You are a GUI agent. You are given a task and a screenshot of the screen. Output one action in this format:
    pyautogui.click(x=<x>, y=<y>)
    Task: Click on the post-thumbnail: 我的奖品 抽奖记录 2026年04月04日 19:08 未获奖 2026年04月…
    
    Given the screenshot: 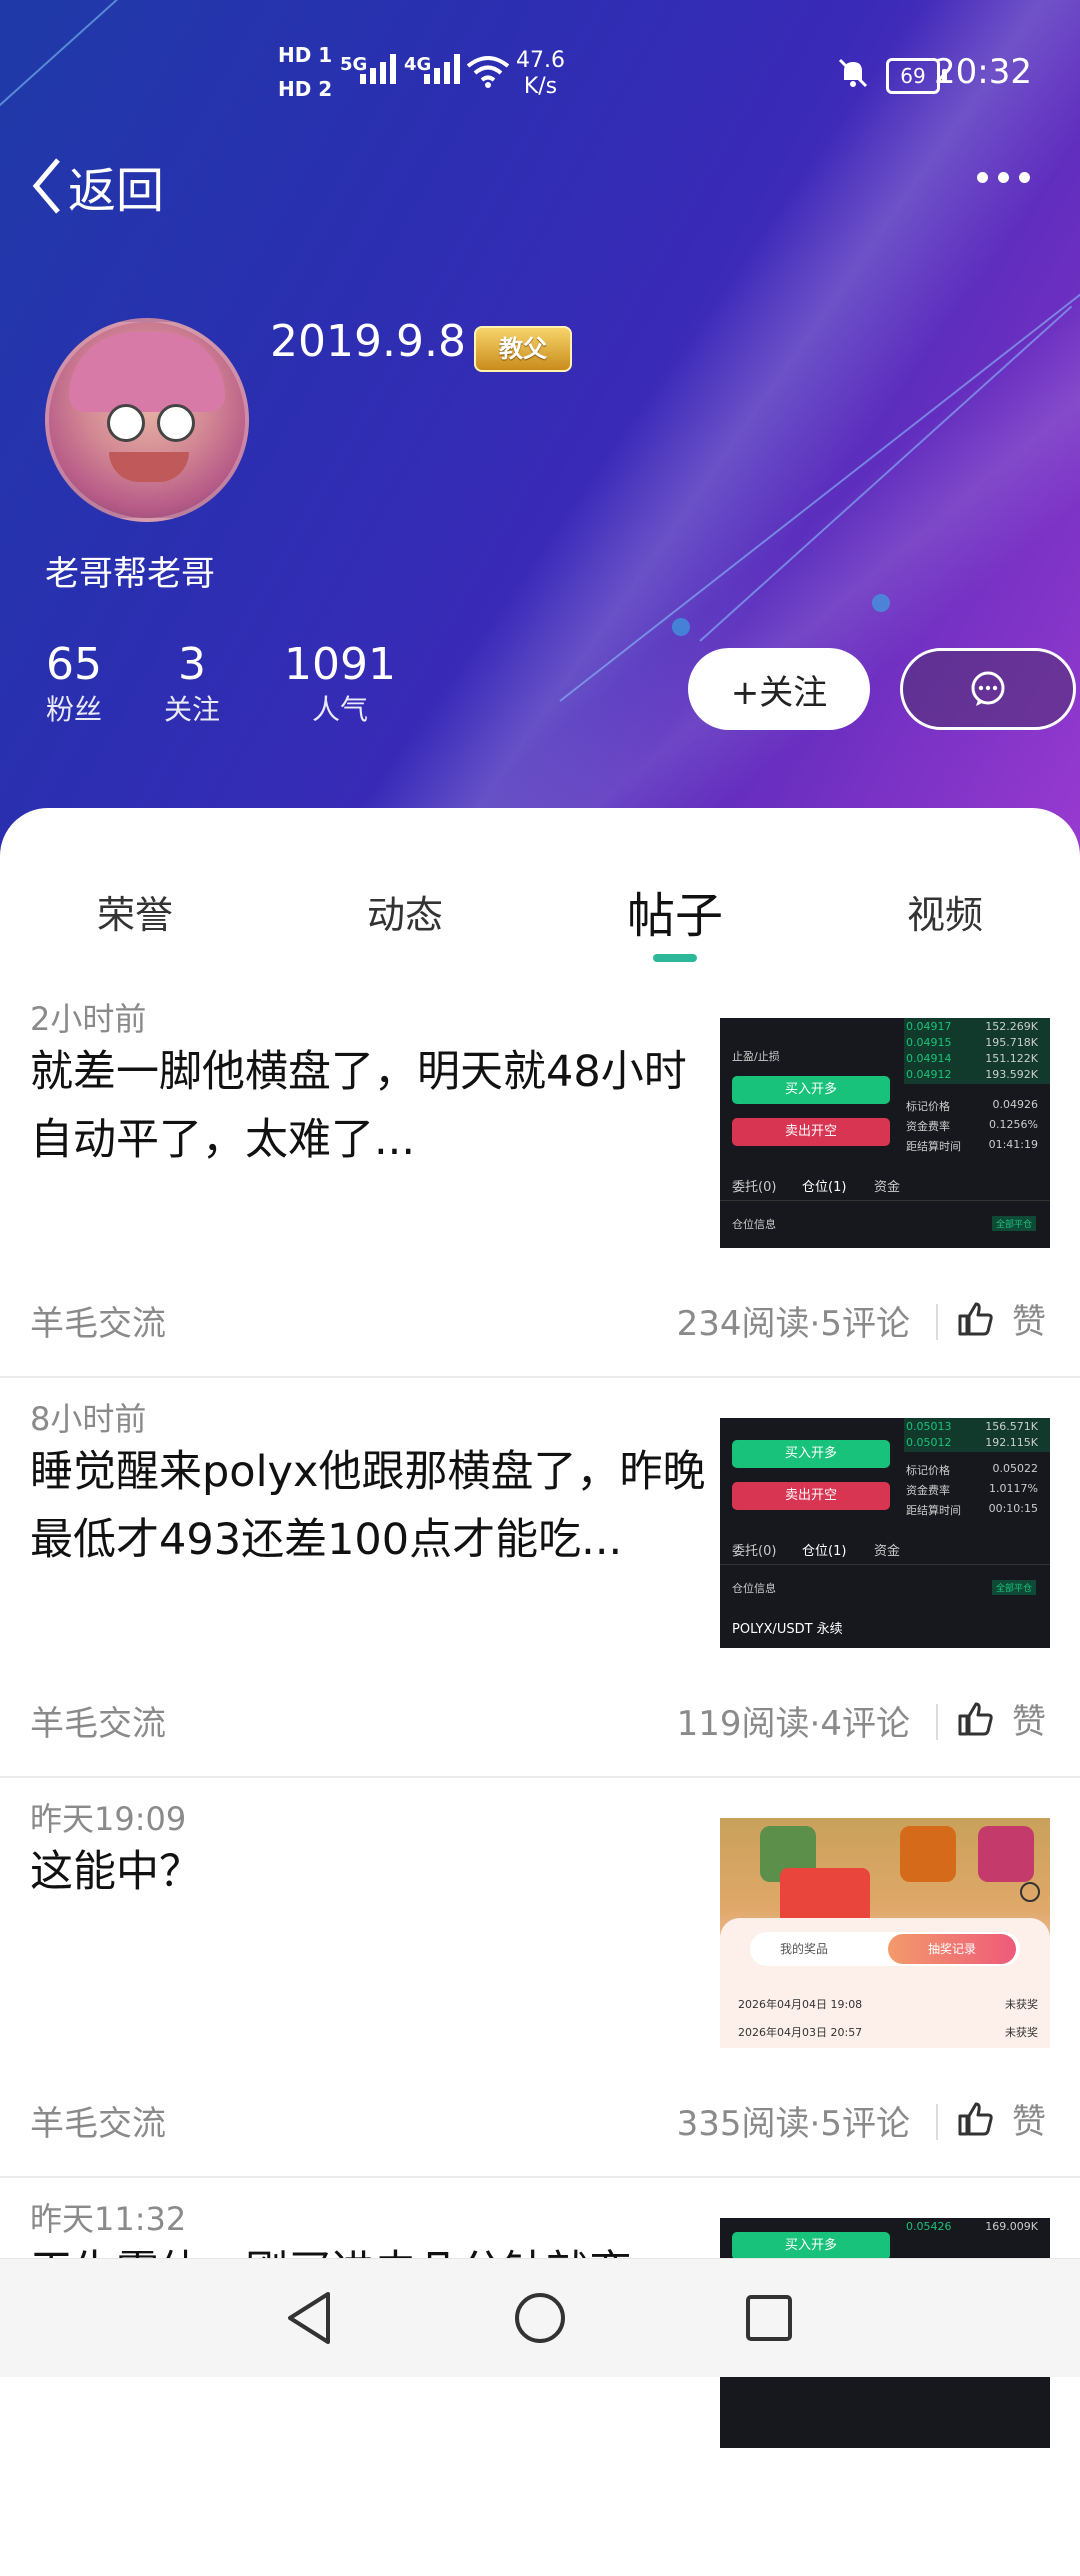 What is the action you would take?
    pyautogui.click(x=885, y=1933)
    